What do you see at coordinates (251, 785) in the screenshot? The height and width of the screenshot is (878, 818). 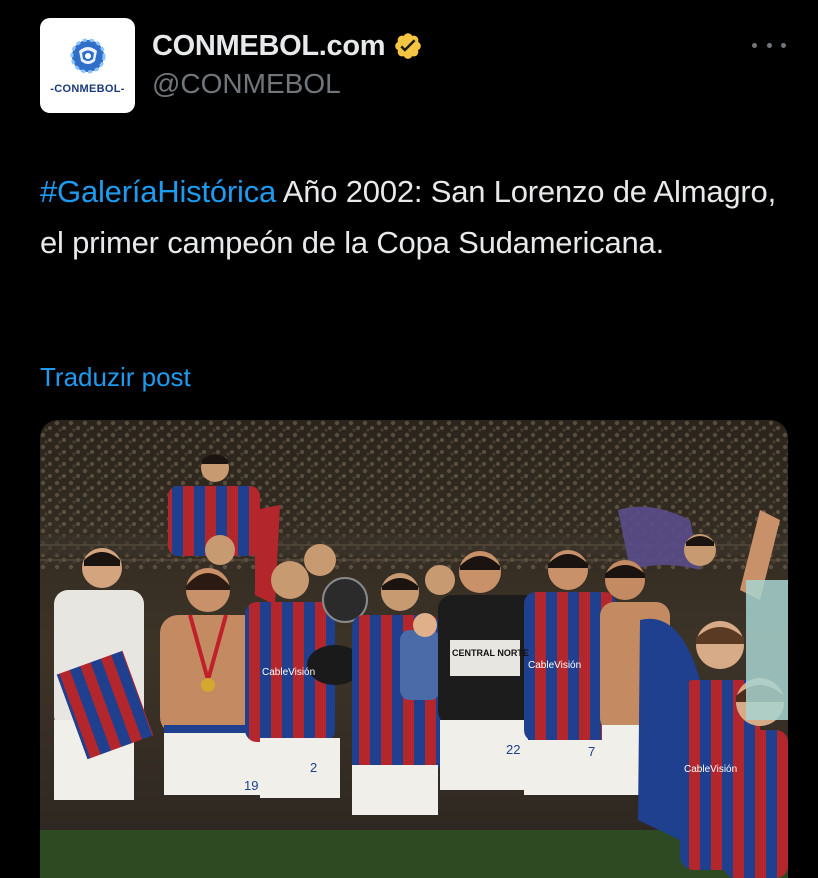 I see `shorts-number-1: 19` at bounding box center [251, 785].